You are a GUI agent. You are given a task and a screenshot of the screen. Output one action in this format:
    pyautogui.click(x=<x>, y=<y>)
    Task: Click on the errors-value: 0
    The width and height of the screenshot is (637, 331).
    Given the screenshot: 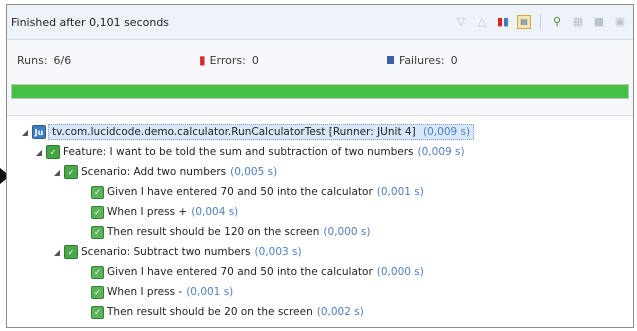 What is the action you would take?
    pyautogui.click(x=255, y=60)
    